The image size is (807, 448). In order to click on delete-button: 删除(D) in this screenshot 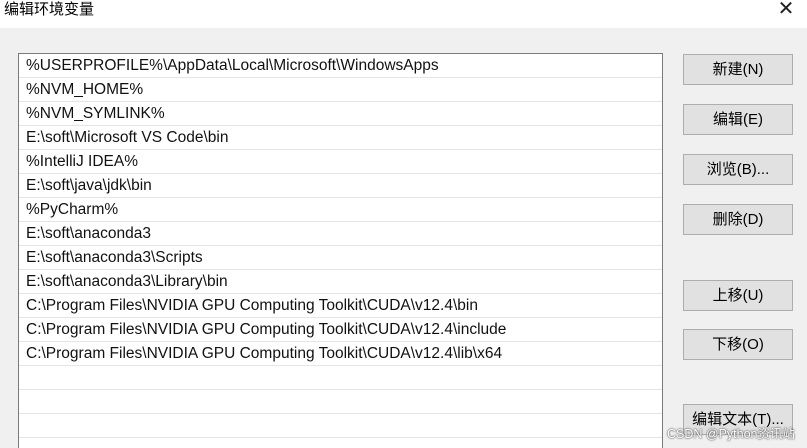, I will do `click(738, 219)`.